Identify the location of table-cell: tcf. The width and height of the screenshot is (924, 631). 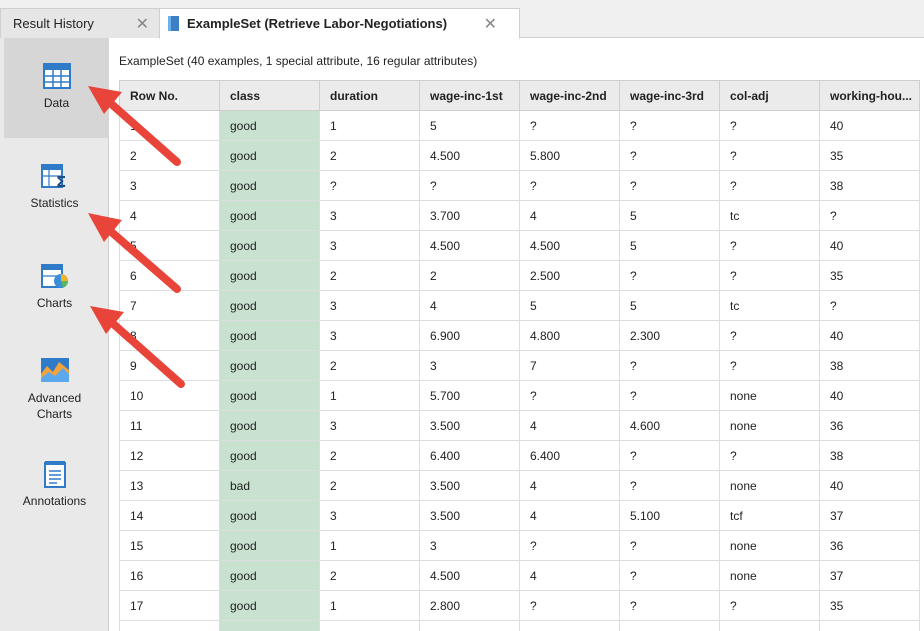
(769, 515).